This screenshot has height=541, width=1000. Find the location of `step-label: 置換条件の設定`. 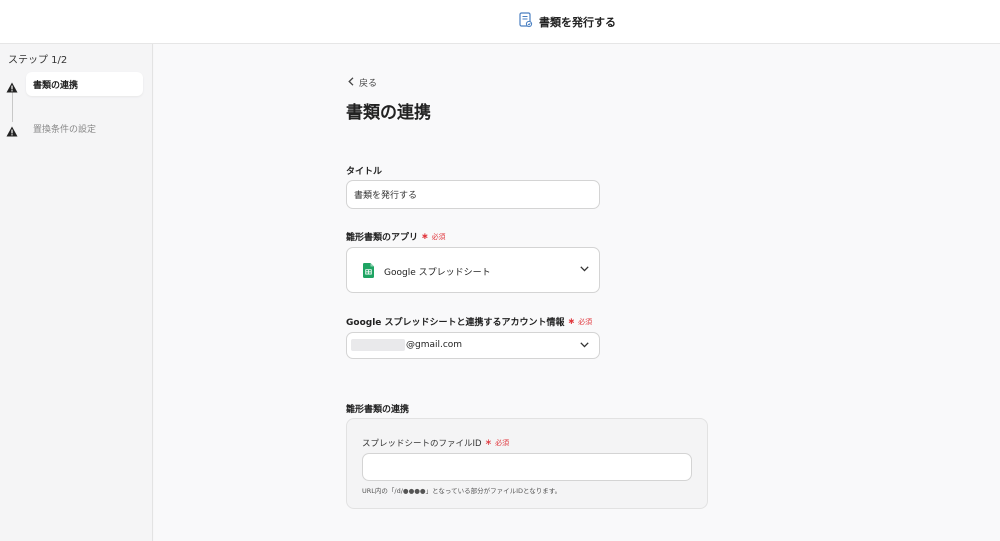

step-label: 置換条件の設定 is located at coordinates (65, 130).